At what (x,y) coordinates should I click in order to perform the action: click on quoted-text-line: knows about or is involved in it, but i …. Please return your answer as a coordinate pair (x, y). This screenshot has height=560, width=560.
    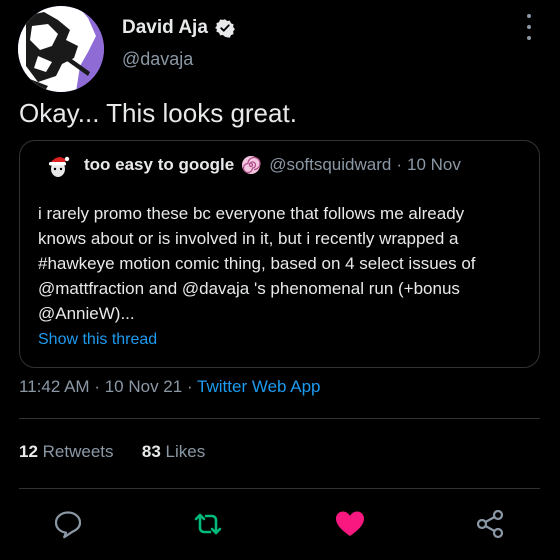
    Looking at the image, I should click on (248, 238).